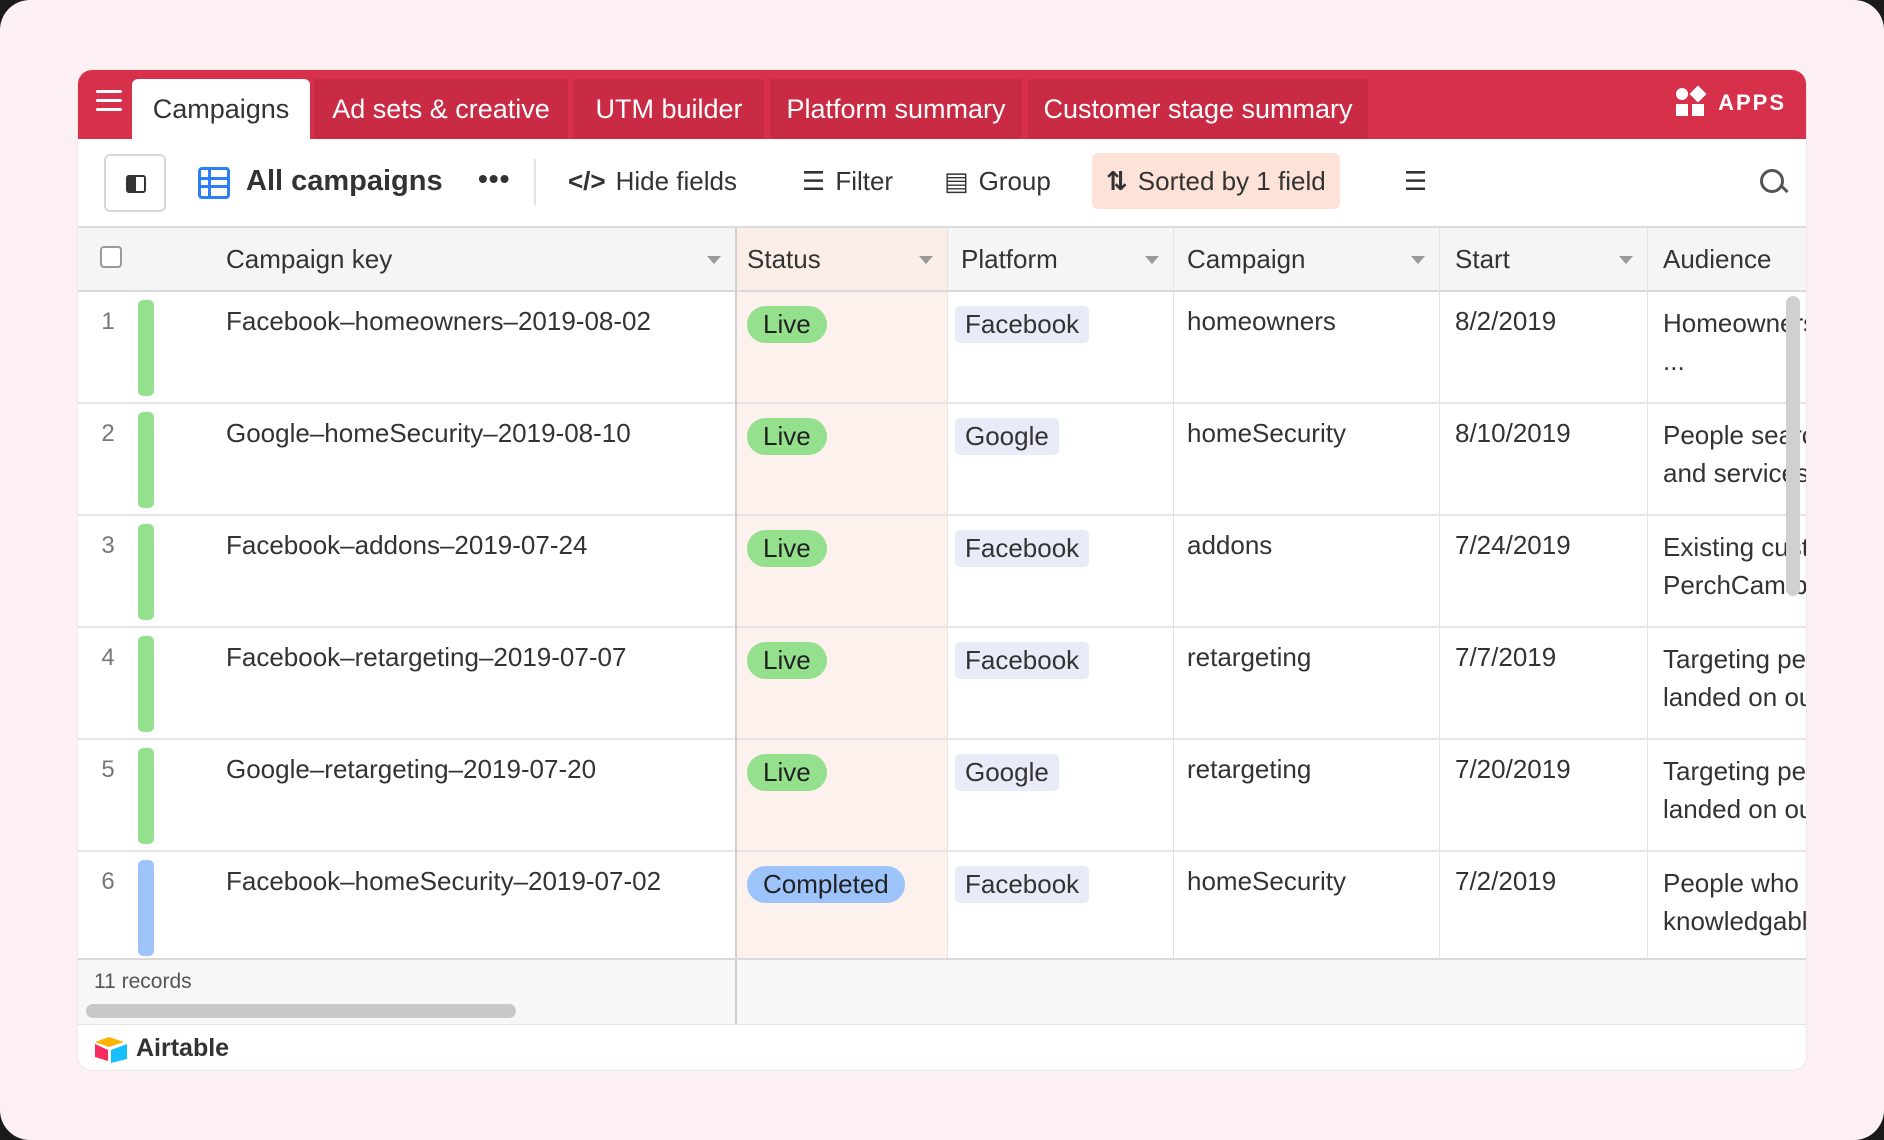 This screenshot has width=1884, height=1140. I want to click on cell-start: 7/2/2019, so click(1550, 905).